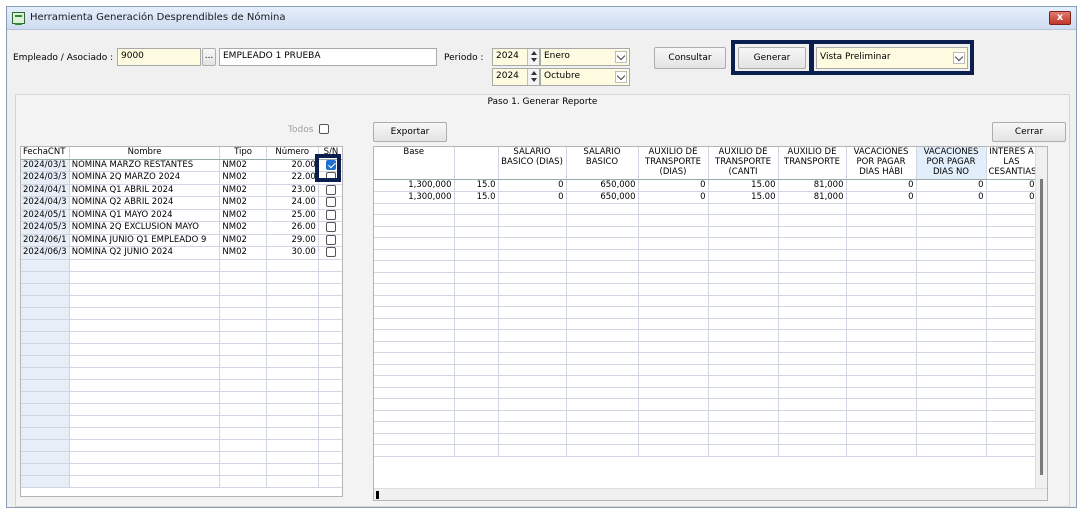 The height and width of the screenshot is (514, 1089). I want to click on nominas-row: 2024/03/3 NOMINA 2Q MARZO 2024 NM02 22.00, so click(181, 178).